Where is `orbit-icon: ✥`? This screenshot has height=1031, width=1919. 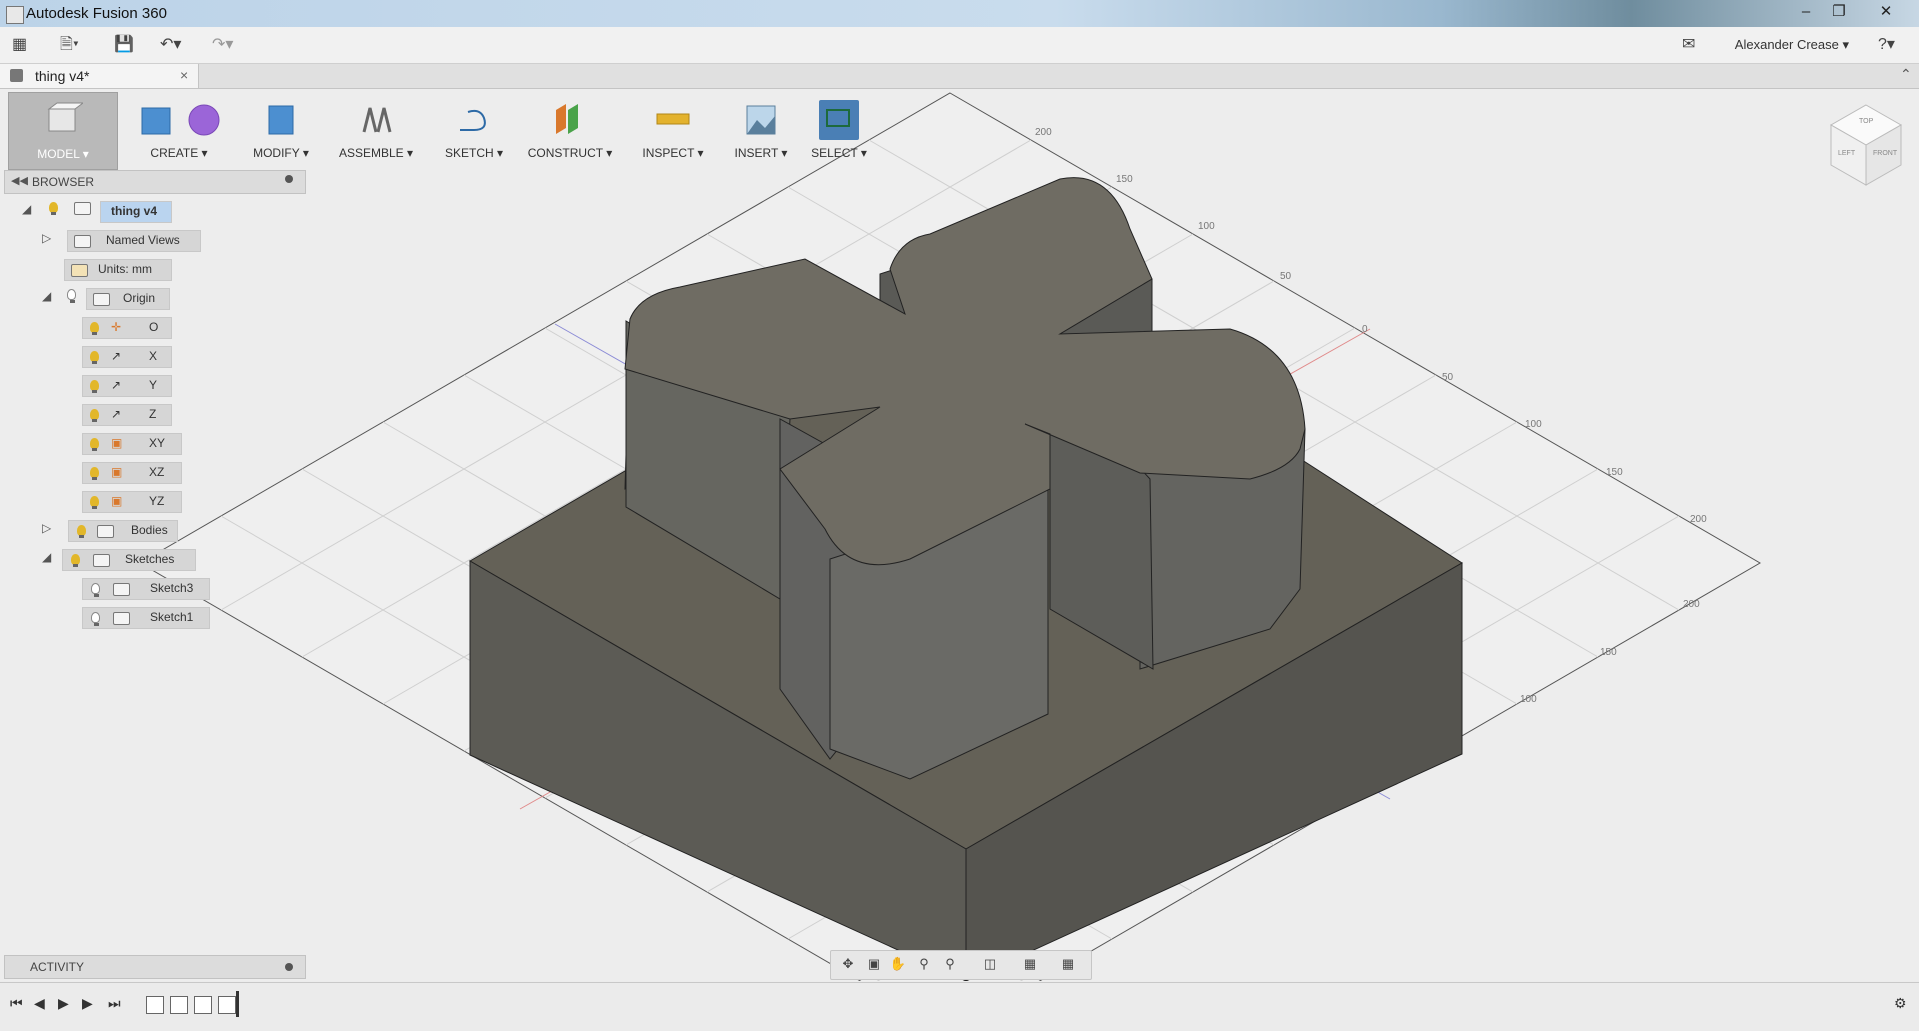 orbit-icon: ✥ is located at coordinates (848, 964).